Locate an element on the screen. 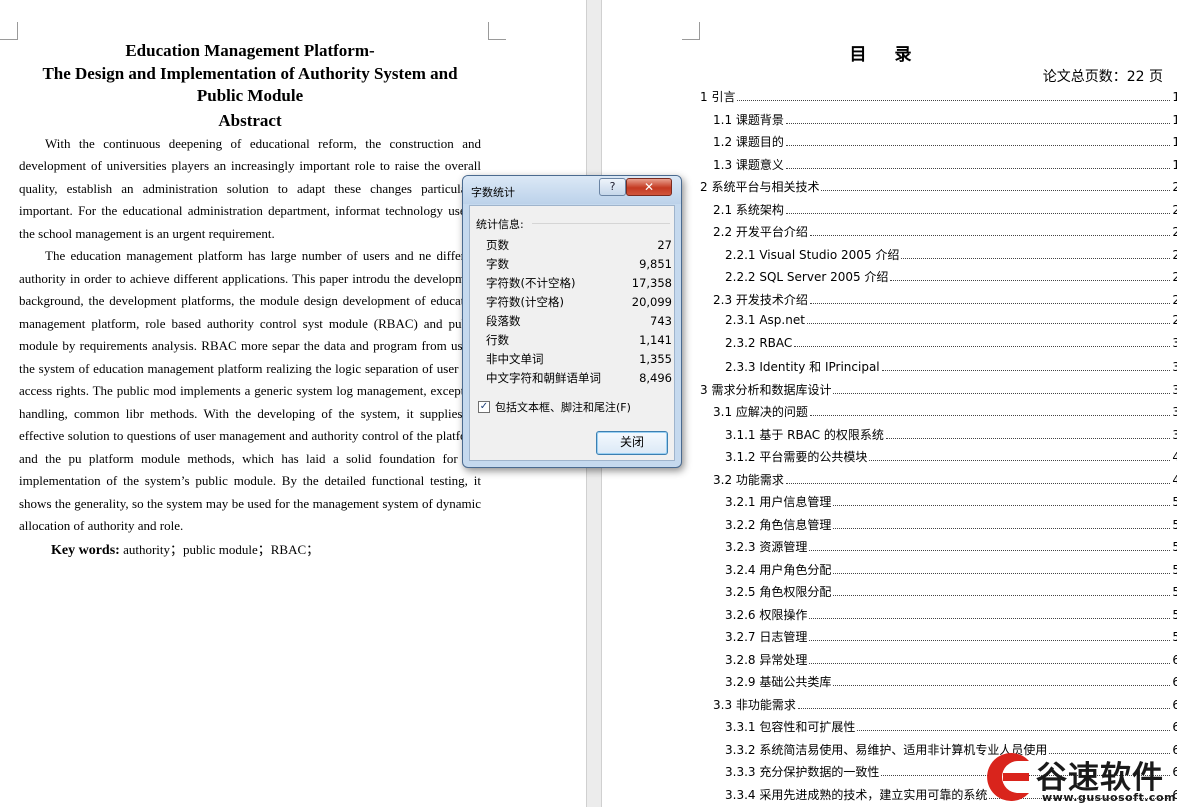 The image size is (1177, 807). toc-entry-label: 3.2.6 权限操作 is located at coordinates (767, 614).